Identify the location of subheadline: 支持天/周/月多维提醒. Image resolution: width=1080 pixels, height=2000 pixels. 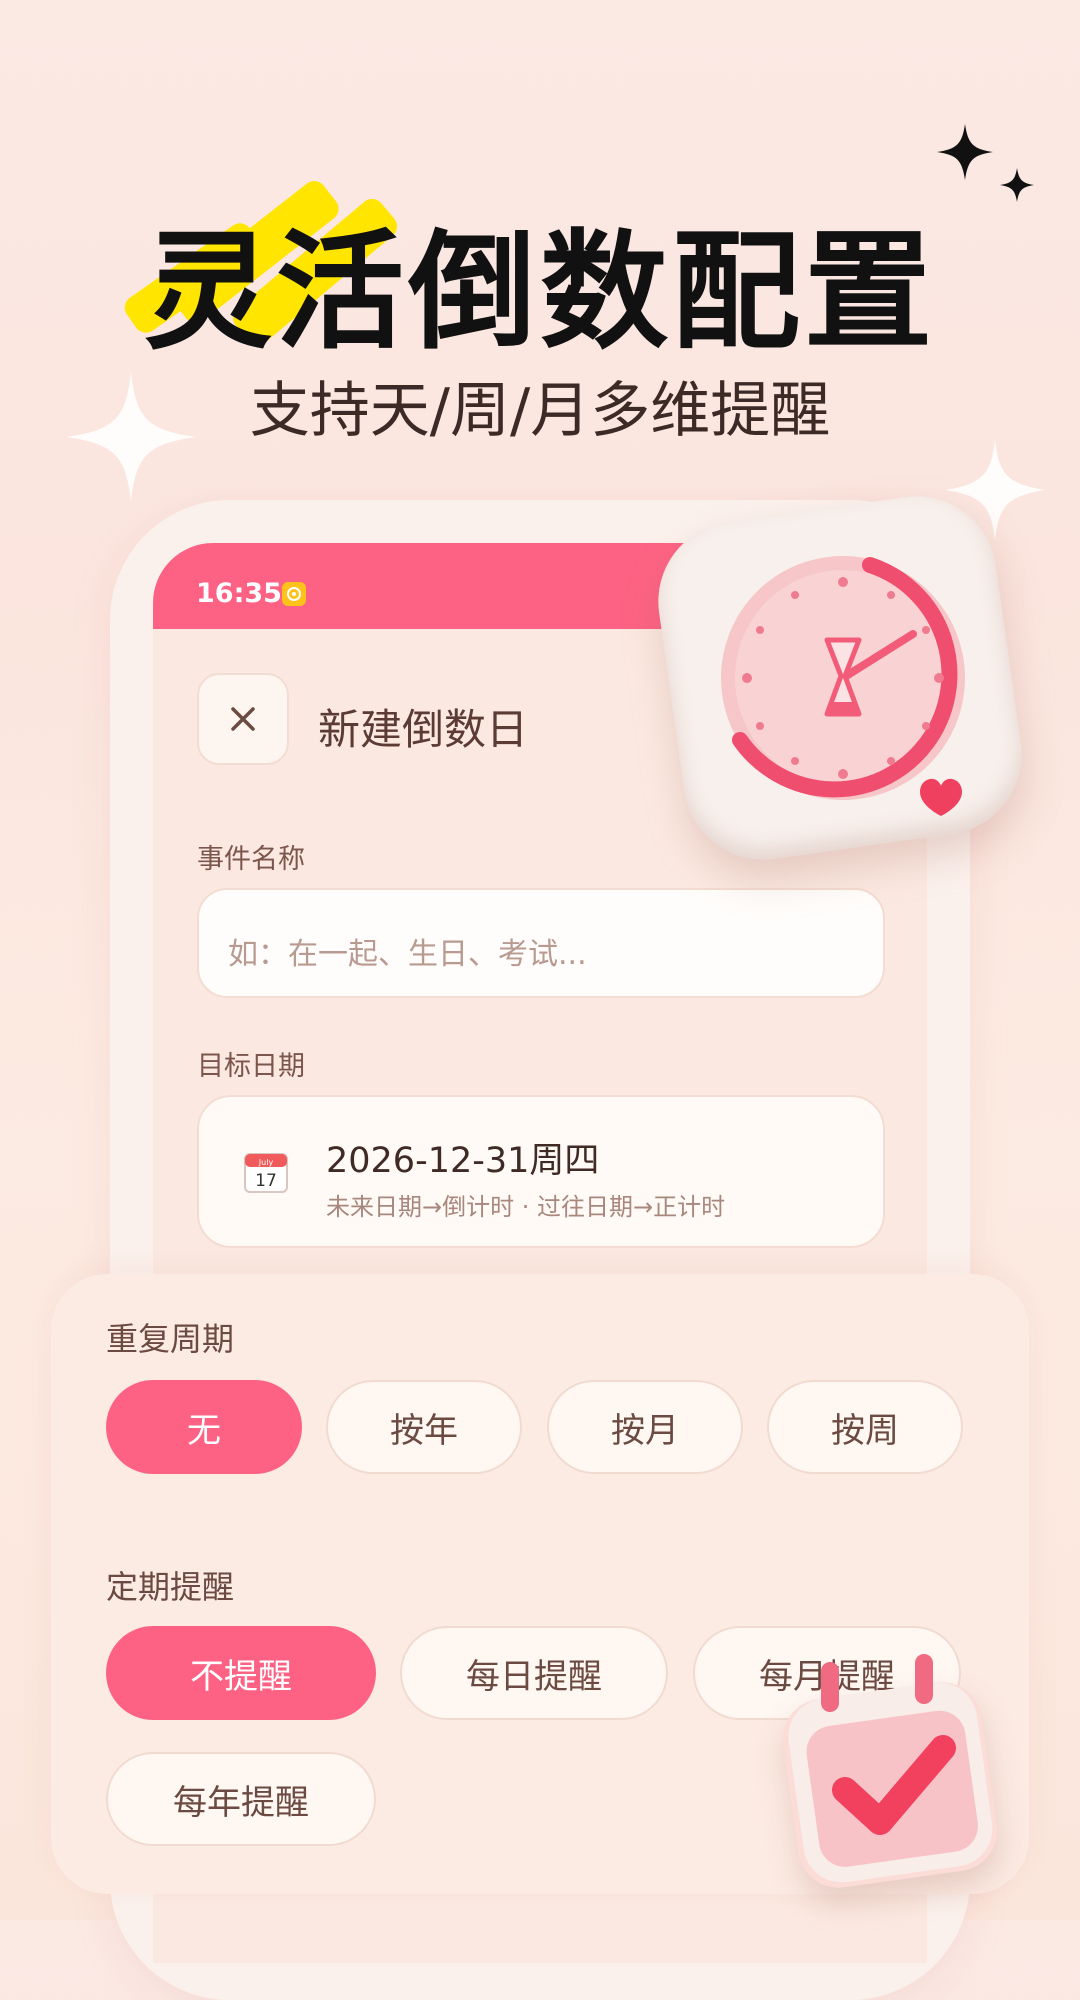
(540, 411).